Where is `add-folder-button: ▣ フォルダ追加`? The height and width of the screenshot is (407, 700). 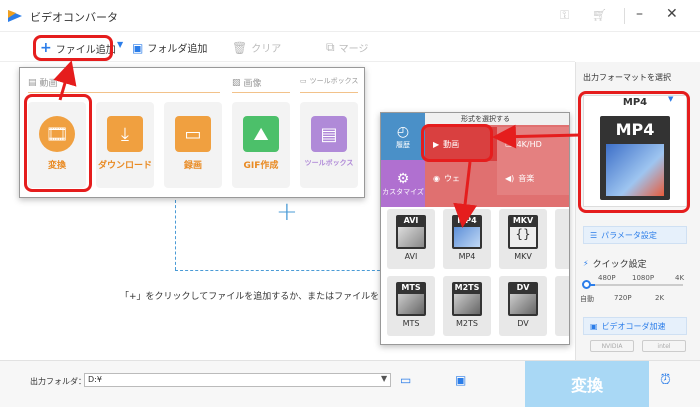 add-folder-button: ▣ フォルダ追加 is located at coordinates (170, 48).